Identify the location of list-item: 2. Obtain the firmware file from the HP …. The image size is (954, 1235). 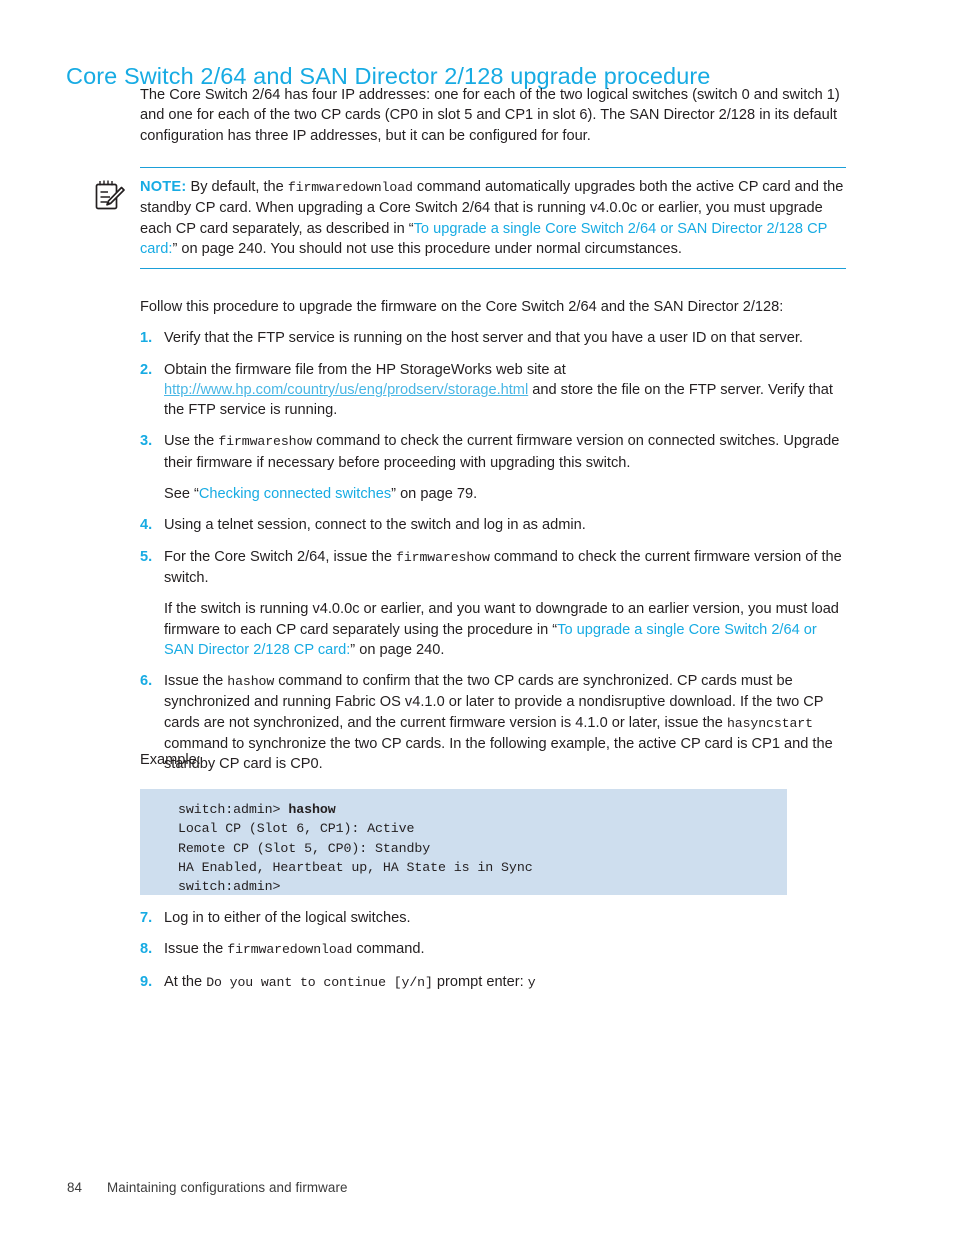
(493, 390).